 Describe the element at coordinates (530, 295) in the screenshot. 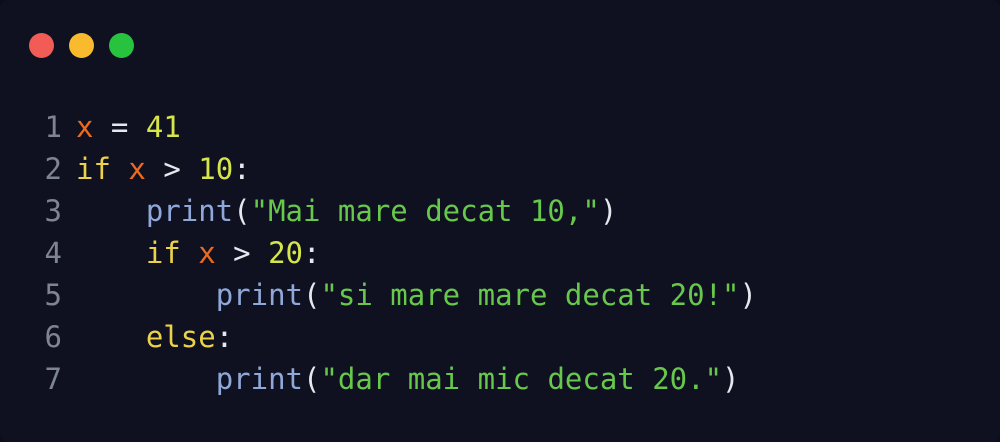

I see `code-token: "si mare mare decat 20!"` at that location.